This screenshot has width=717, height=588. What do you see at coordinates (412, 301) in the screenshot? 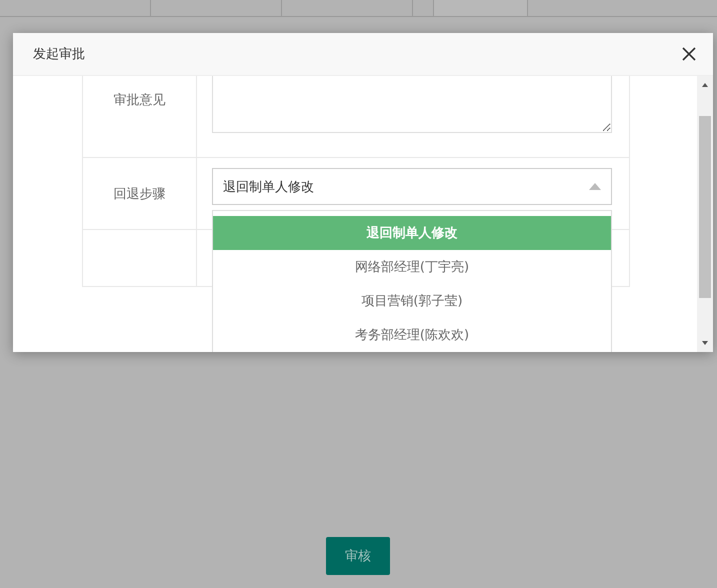
I see `dropdown-option: 项目营销(郭子莹)` at bounding box center [412, 301].